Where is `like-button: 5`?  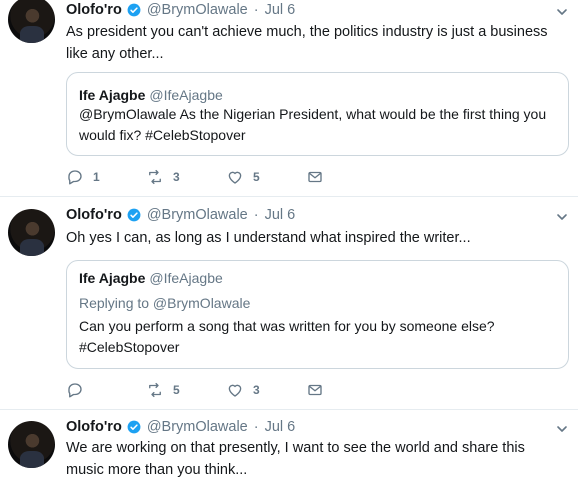 like-button: 5 is located at coordinates (266, 177).